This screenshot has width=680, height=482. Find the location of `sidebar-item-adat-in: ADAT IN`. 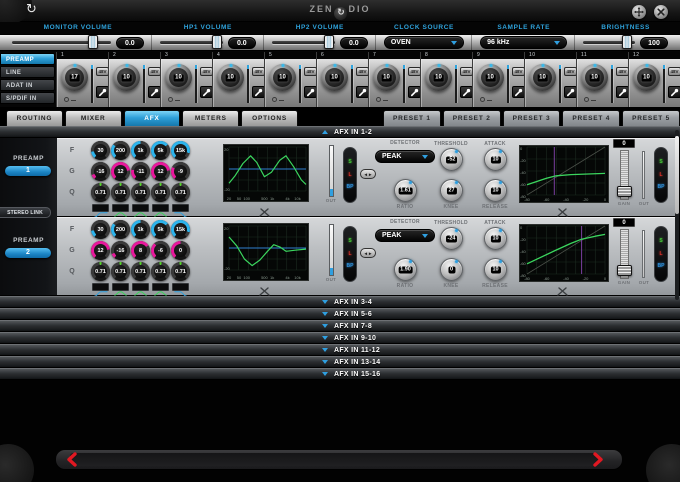

sidebar-item-adat-in: ADAT IN is located at coordinates (27, 85).